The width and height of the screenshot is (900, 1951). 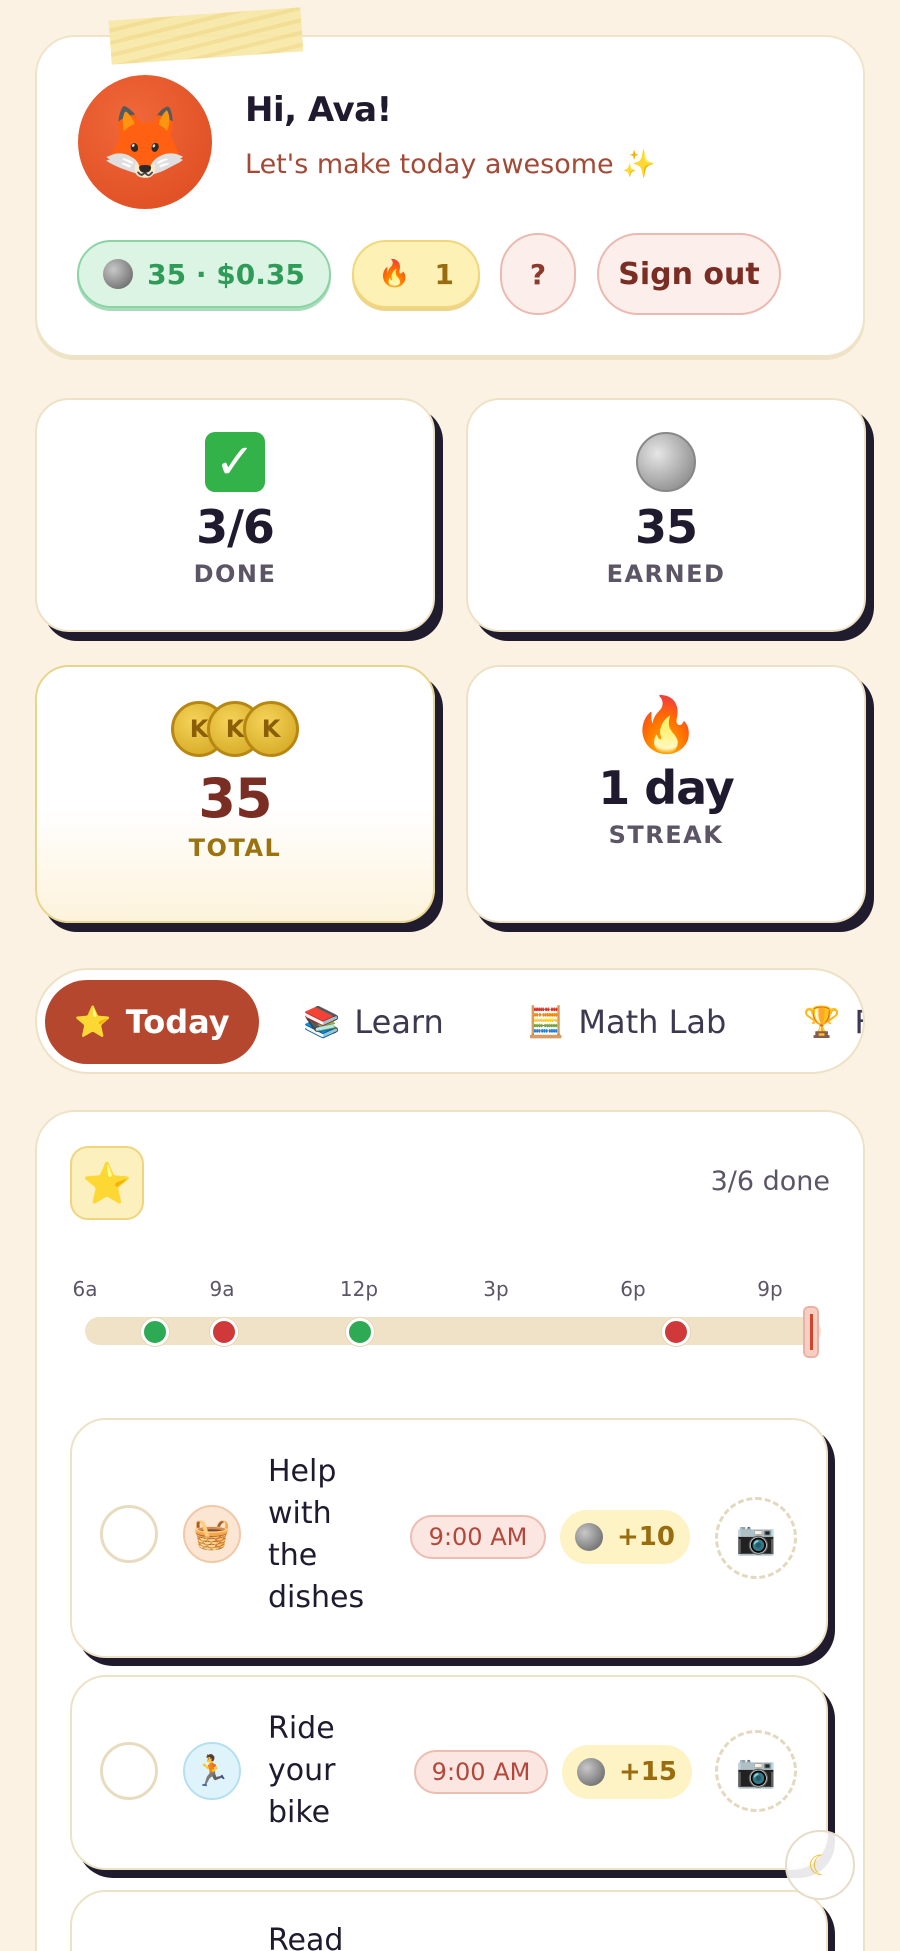 I want to click on tab-today: ⭐ Today, so click(x=152, y=1022).